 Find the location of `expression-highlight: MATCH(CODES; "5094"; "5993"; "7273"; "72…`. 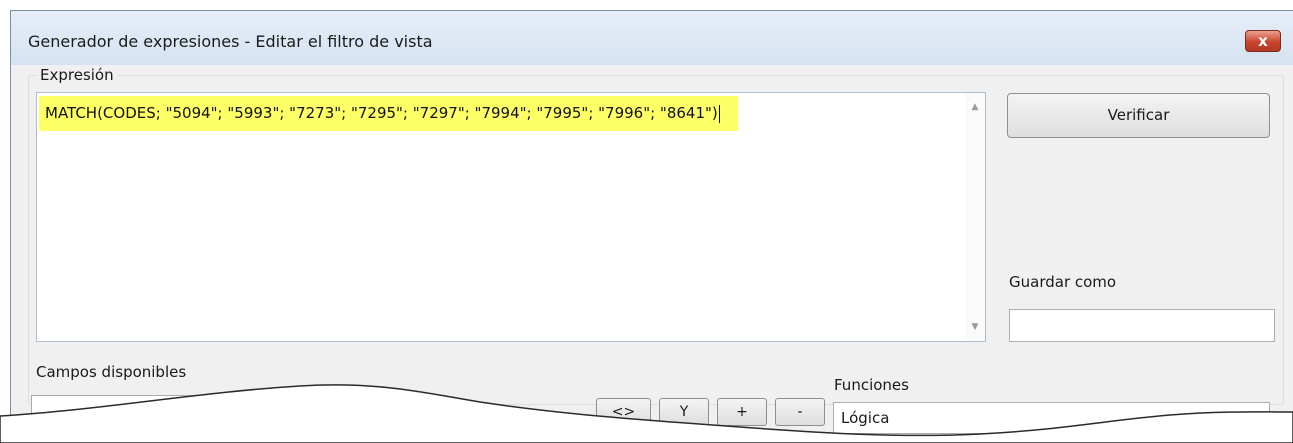

expression-highlight: MATCH(CODES; "5094"; "5993"; "7273"; "72… is located at coordinates (388, 113).